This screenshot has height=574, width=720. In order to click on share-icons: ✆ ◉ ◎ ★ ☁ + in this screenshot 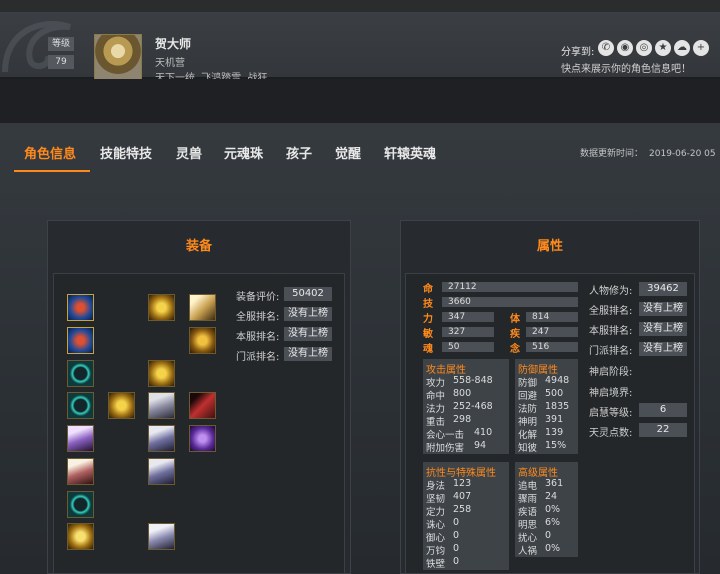, I will do `click(653, 48)`.